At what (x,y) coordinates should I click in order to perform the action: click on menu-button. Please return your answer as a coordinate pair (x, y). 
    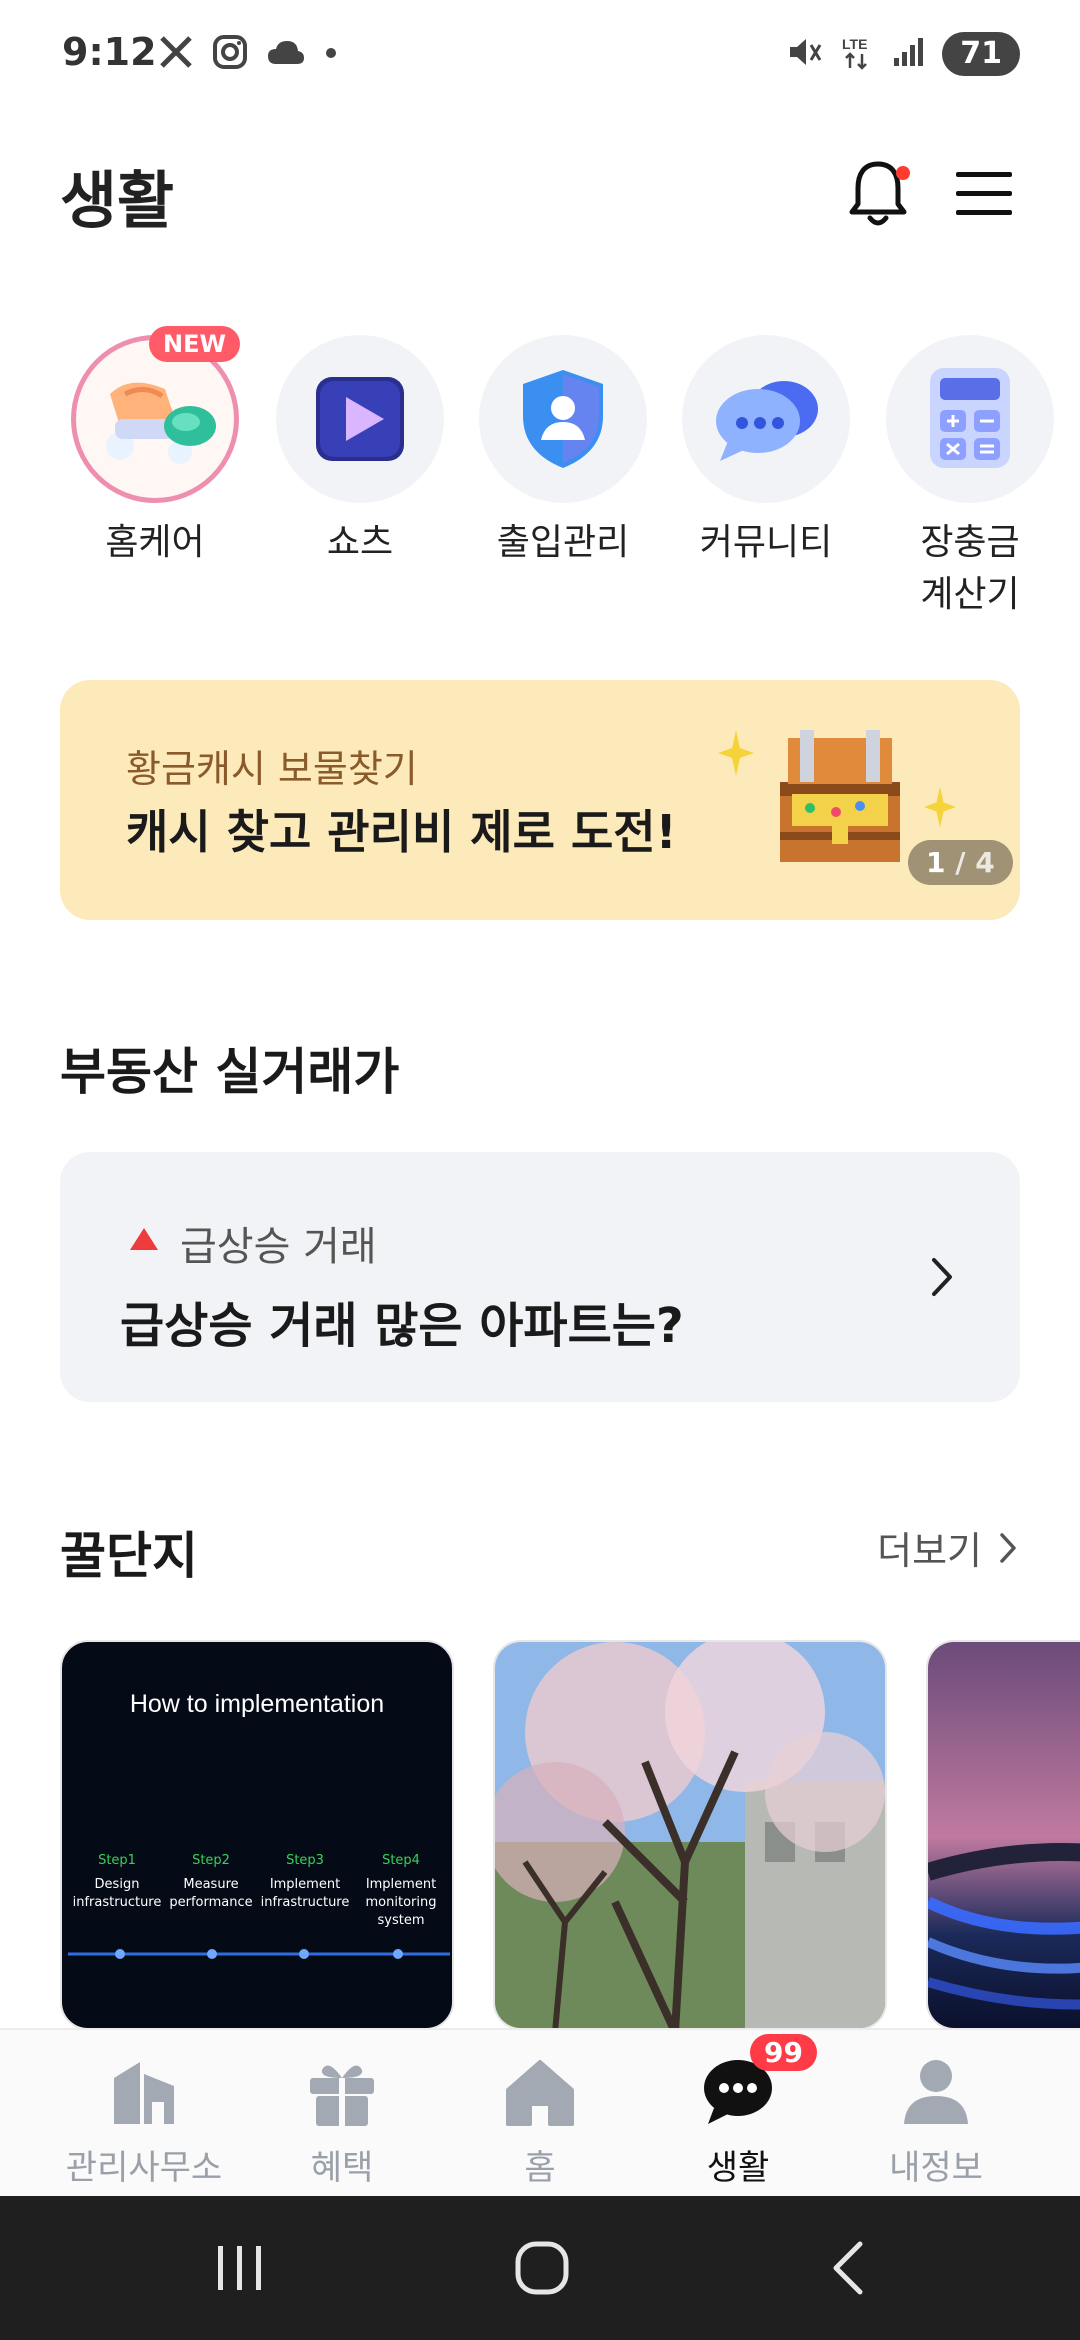
    Looking at the image, I should click on (984, 194).